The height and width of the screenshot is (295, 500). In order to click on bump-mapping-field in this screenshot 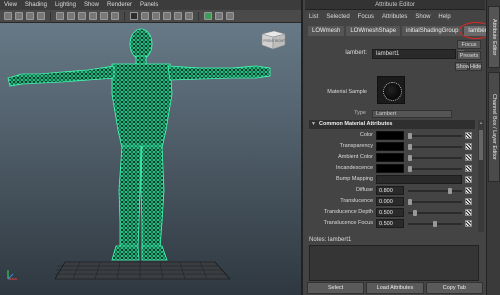, I will do `click(419, 179)`.